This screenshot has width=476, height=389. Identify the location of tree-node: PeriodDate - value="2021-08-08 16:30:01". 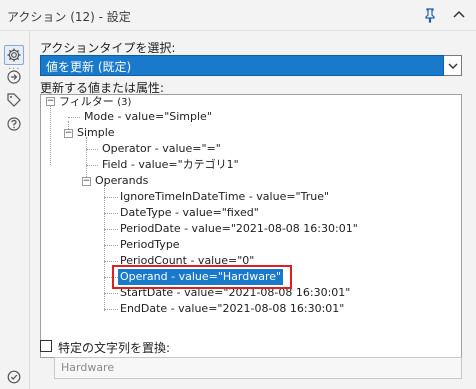
(239, 229).